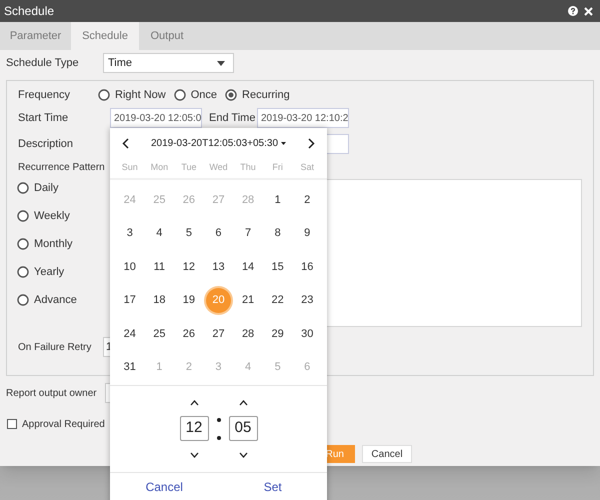 The image size is (600, 500). What do you see at coordinates (307, 167) in the screenshot?
I see `weekday-label: Sat` at bounding box center [307, 167].